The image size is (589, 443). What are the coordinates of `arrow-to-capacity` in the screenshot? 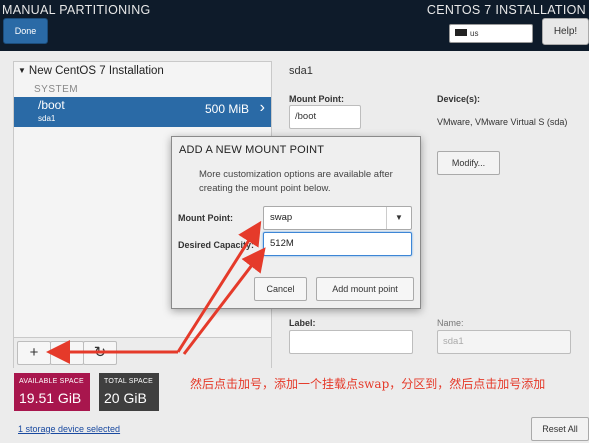 It's located at (224, 301).